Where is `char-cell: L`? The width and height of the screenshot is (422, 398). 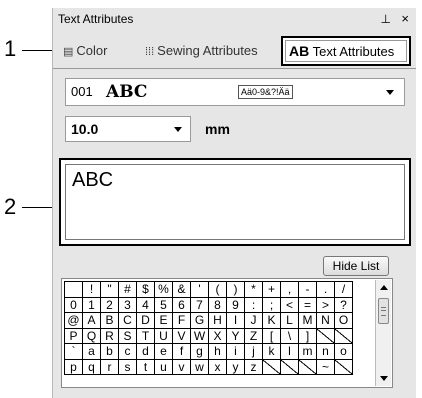
char-cell: L is located at coordinates (290, 321).